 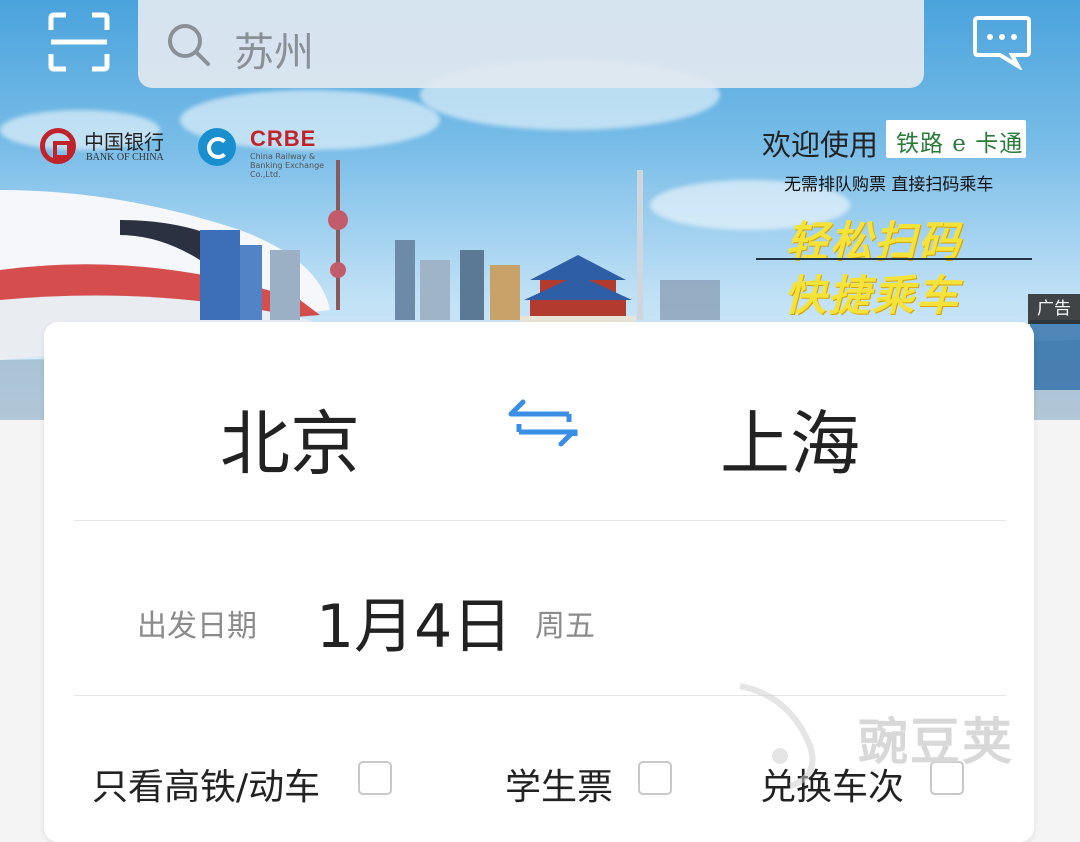 I want to click on option-student-checkbox, so click(x=655, y=778).